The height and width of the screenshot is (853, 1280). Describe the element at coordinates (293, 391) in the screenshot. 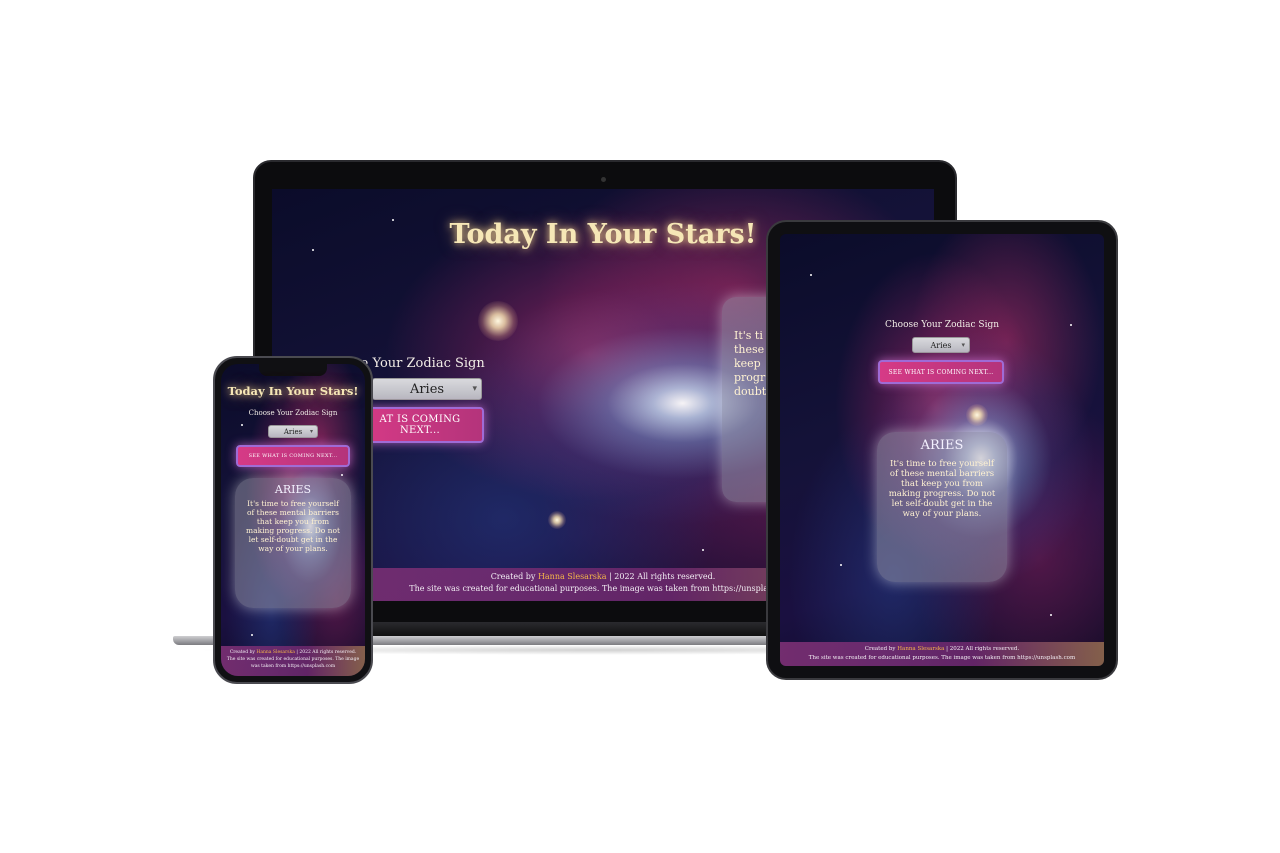

I see `page-title: Today In Your Stars!` at that location.